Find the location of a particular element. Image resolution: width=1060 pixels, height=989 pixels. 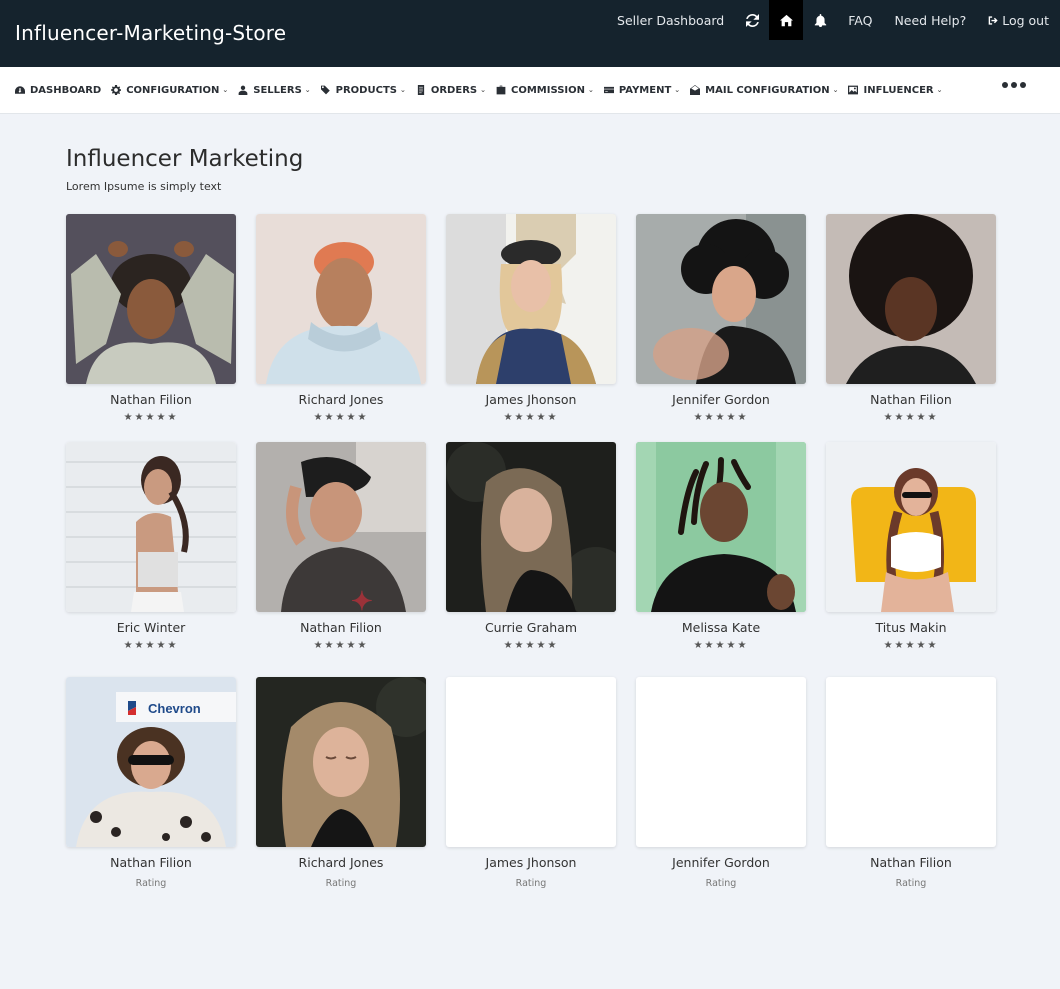

help-link: Need Help? is located at coordinates (930, 20).